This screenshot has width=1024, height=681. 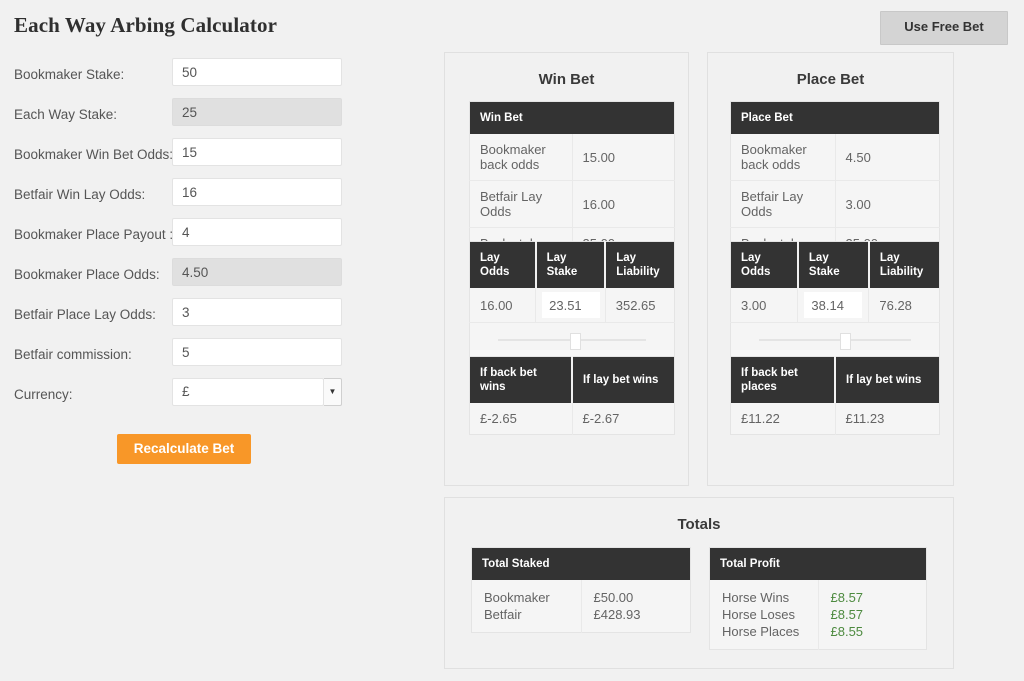 I want to click on table-row: Betfair Lay Odds 3.00, so click(x=835, y=204).